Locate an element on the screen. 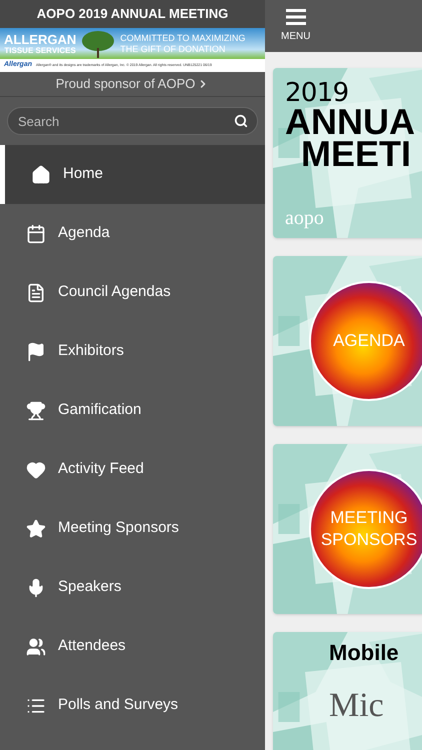 This screenshot has height=750, width=422. heart-icon is located at coordinates (36, 470).